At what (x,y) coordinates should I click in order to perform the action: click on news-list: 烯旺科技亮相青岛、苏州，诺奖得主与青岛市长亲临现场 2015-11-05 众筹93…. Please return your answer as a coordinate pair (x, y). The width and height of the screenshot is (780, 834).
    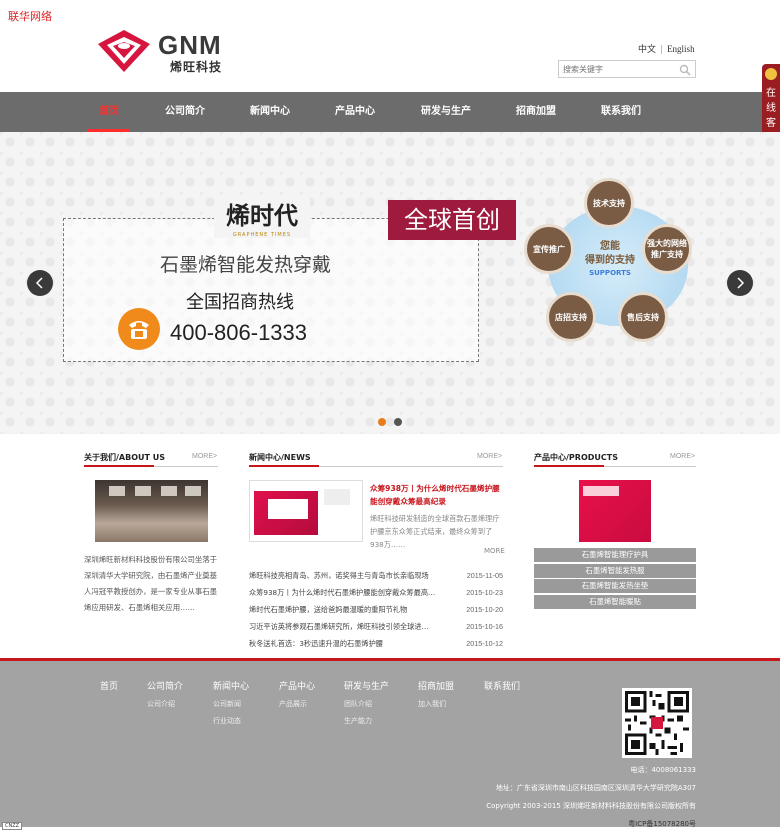
    Looking at the image, I should click on (376, 609).